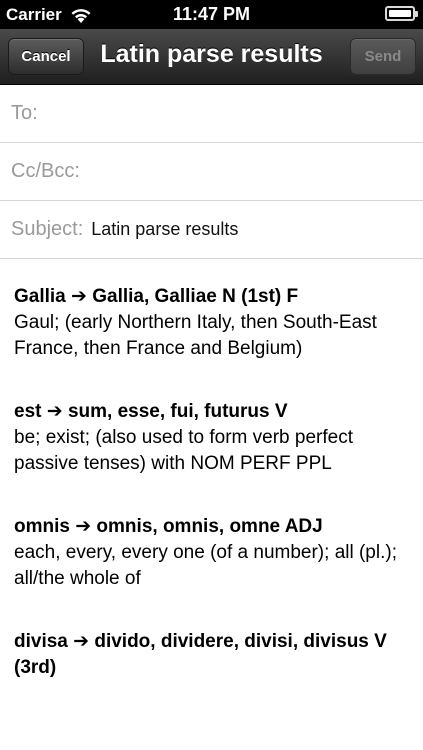 Image resolution: width=423 pixels, height=750 pixels. Describe the element at coordinates (211, 57) in the screenshot. I see `navigation-bar: Cancel Latin parse results Send` at that location.